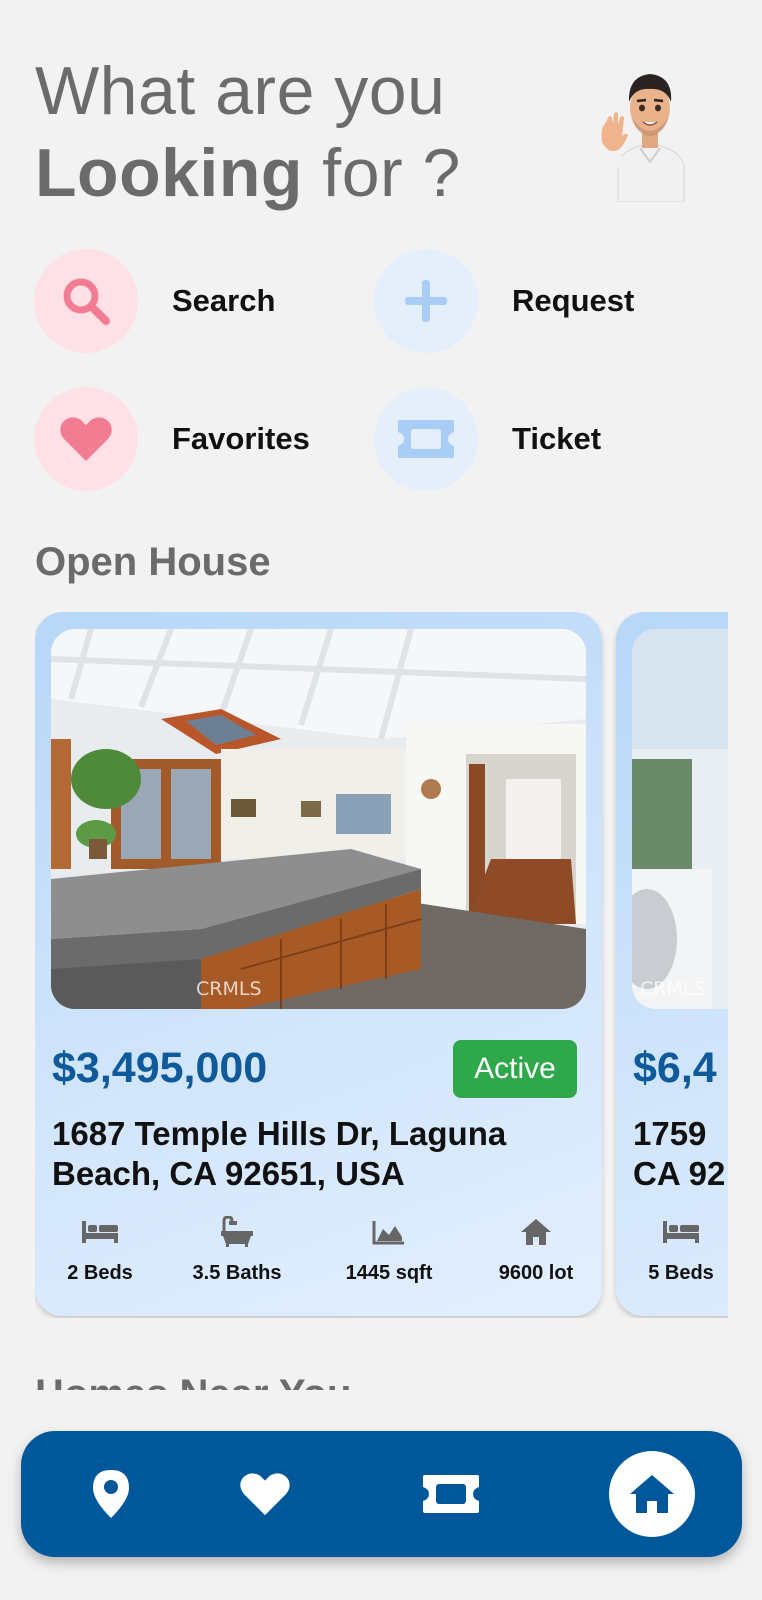 The width and height of the screenshot is (762, 1600). I want to click on nav-map, so click(111, 1494).